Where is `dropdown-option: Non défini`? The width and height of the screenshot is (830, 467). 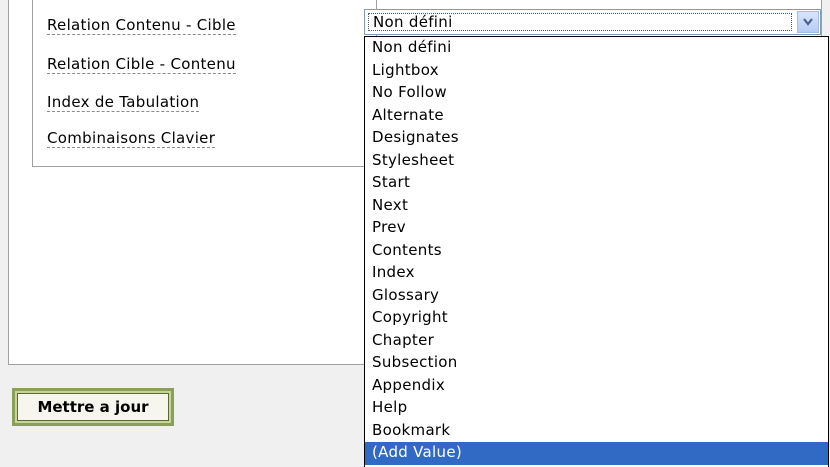
dropdown-option: Non défini is located at coordinates (596, 48).